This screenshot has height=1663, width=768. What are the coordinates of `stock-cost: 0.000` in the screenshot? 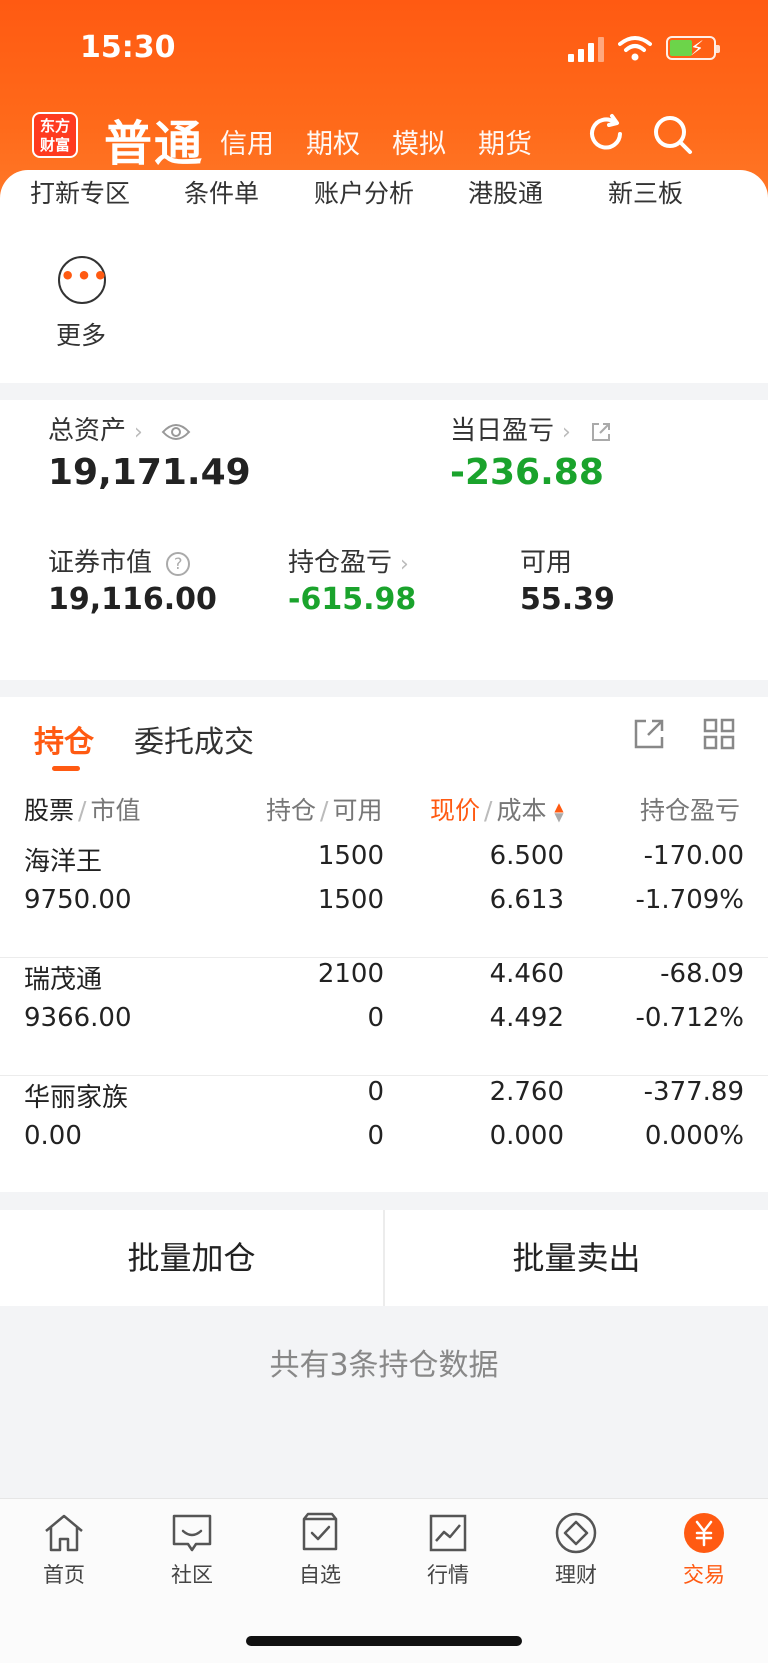 It's located at (526, 1136).